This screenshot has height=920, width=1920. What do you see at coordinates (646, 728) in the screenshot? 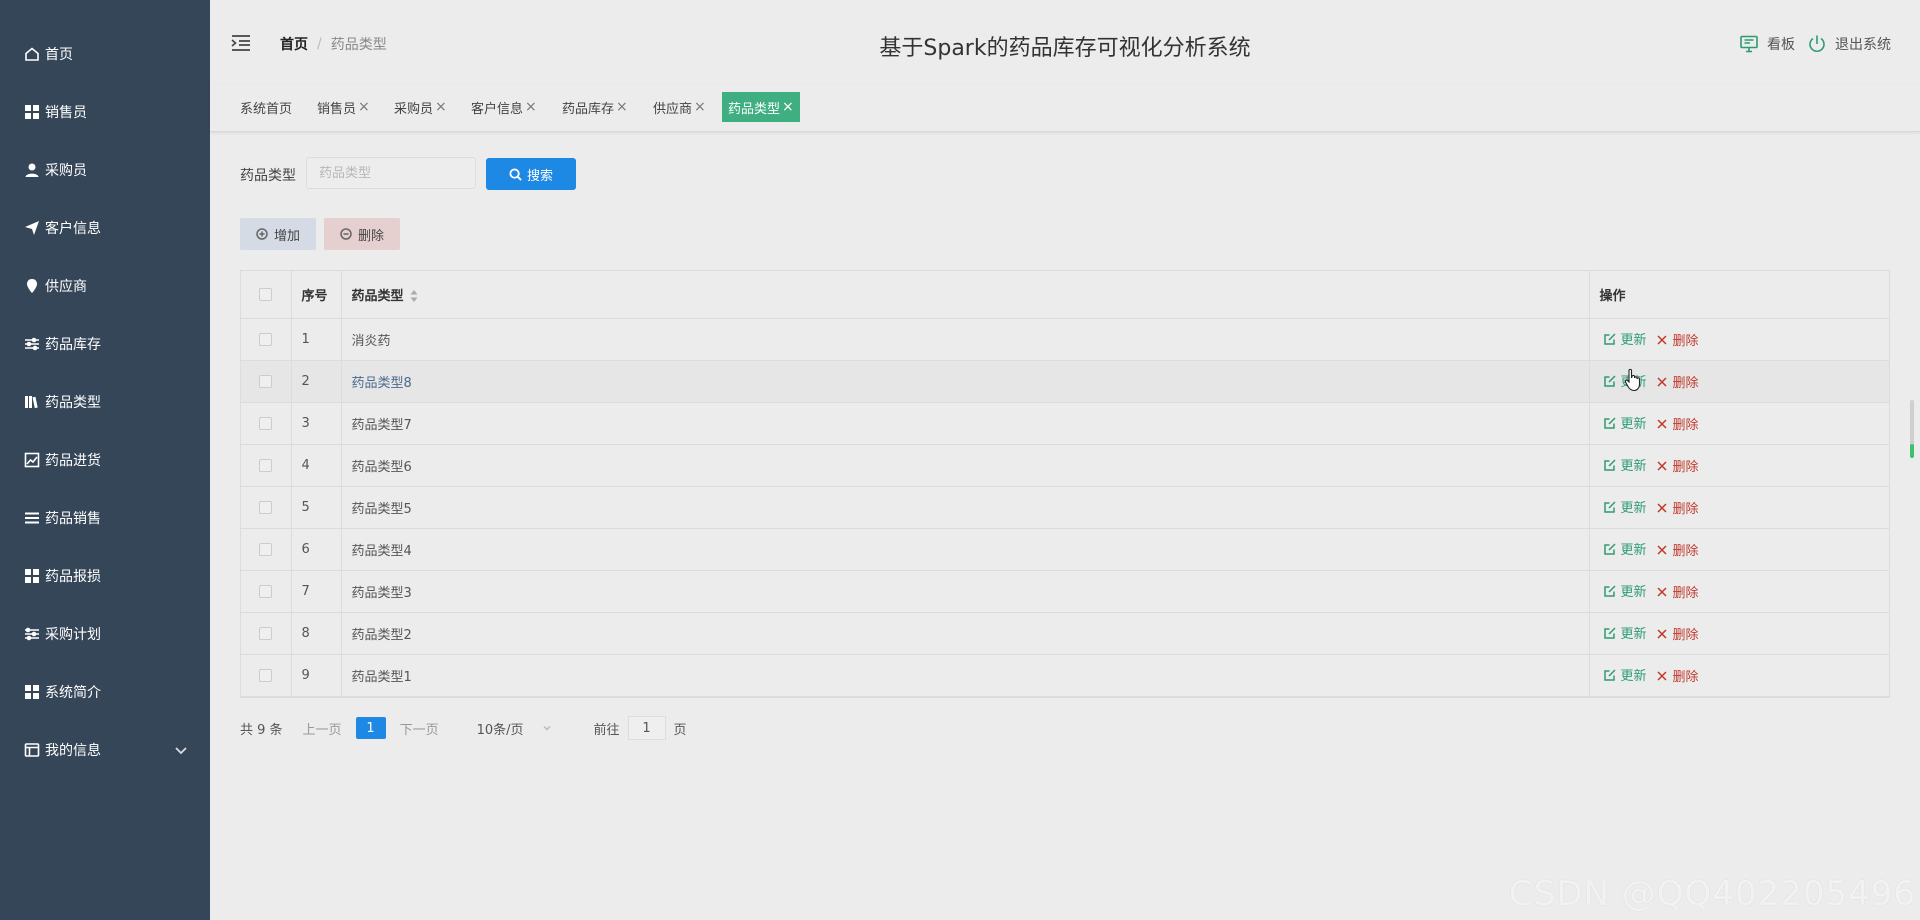
I see `page-jump-input` at bounding box center [646, 728].